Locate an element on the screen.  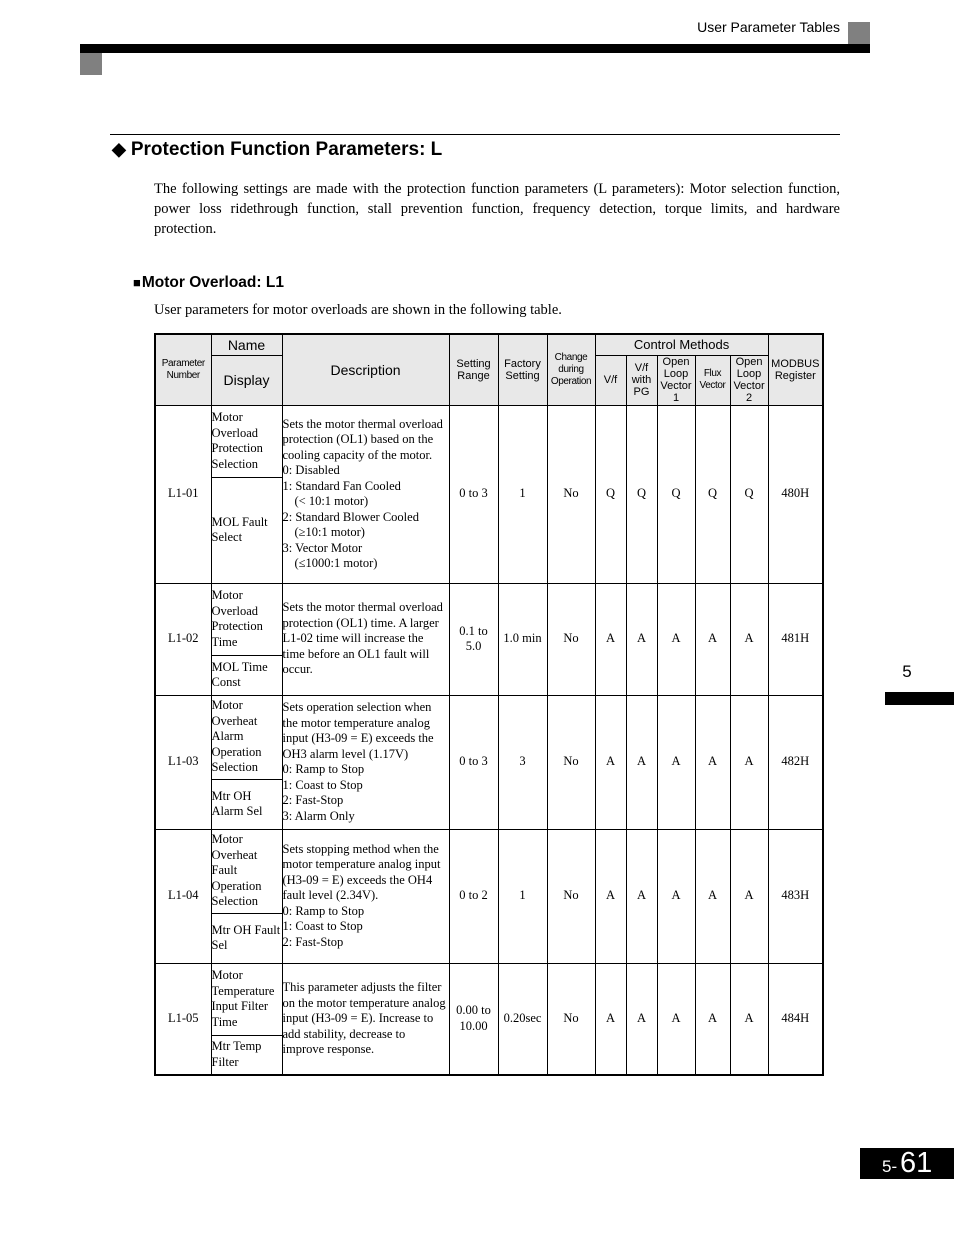
cell-display: Mtr Temp Filter is located at coordinates (246, 1055).